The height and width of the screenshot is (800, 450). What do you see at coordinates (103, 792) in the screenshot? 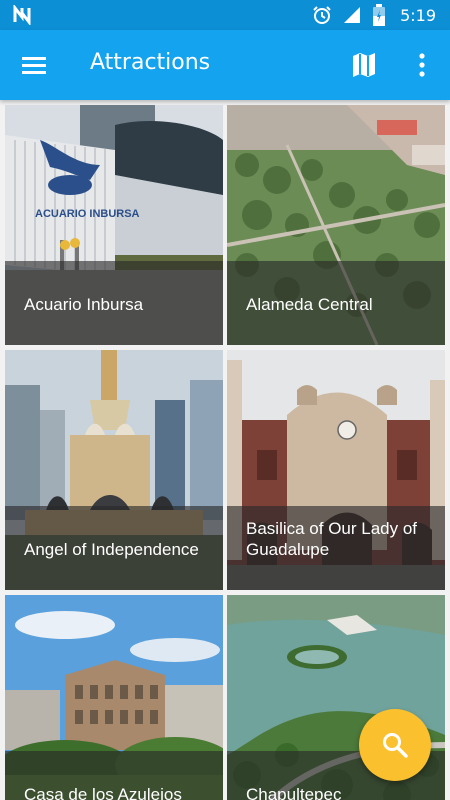
I see `attraction-name: Casa de los Azulejos` at bounding box center [103, 792].